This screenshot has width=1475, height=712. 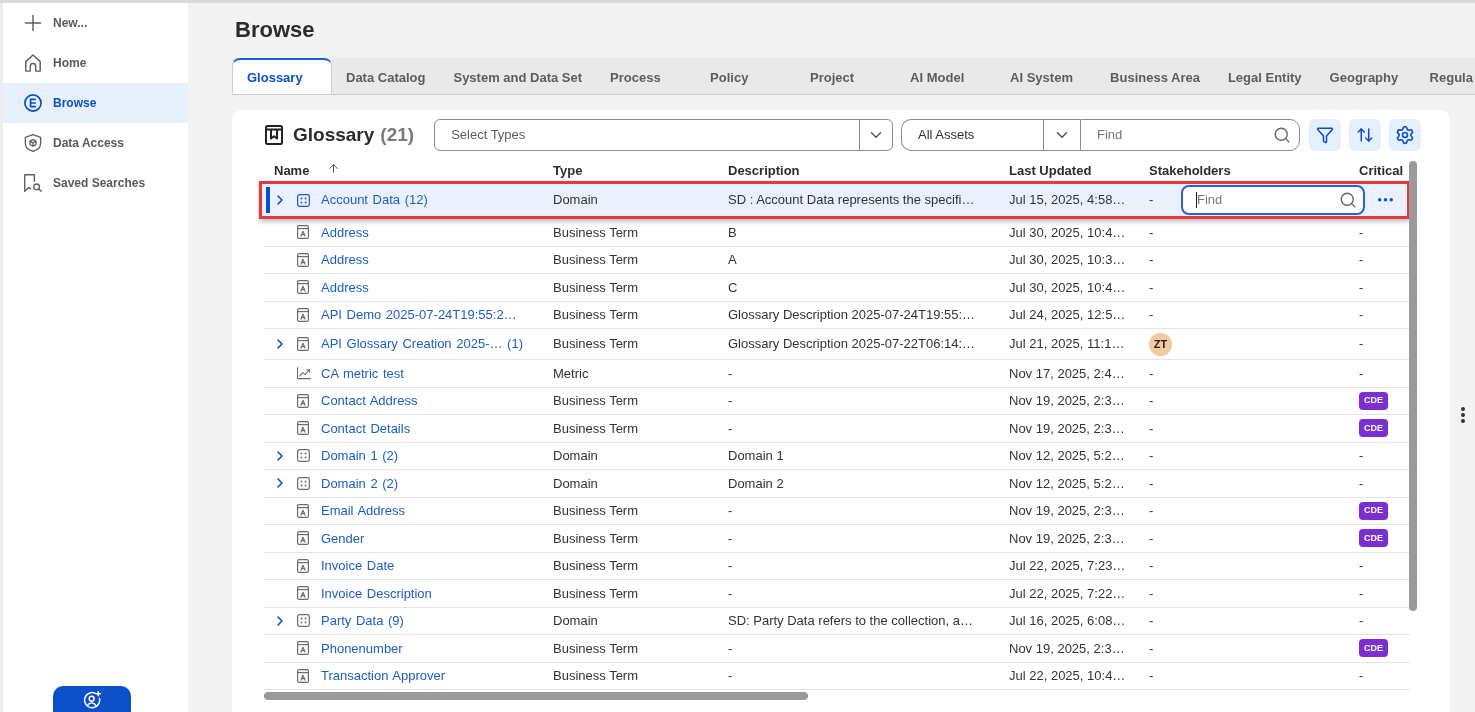 I want to click on type-select: Select Types, so click(x=663, y=135).